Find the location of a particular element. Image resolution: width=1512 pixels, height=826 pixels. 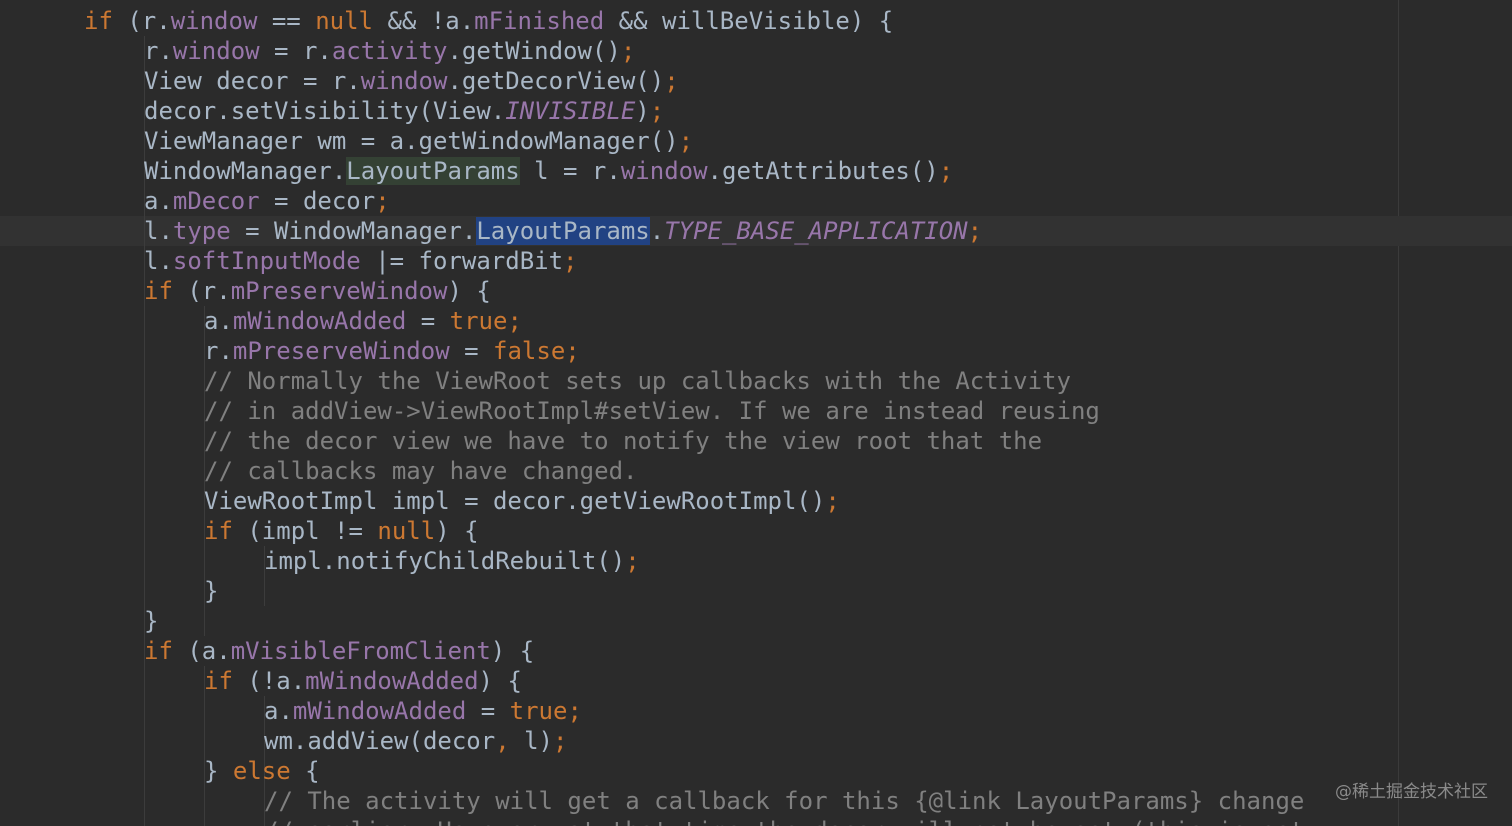

code-token: false; is located at coordinates (536, 351).